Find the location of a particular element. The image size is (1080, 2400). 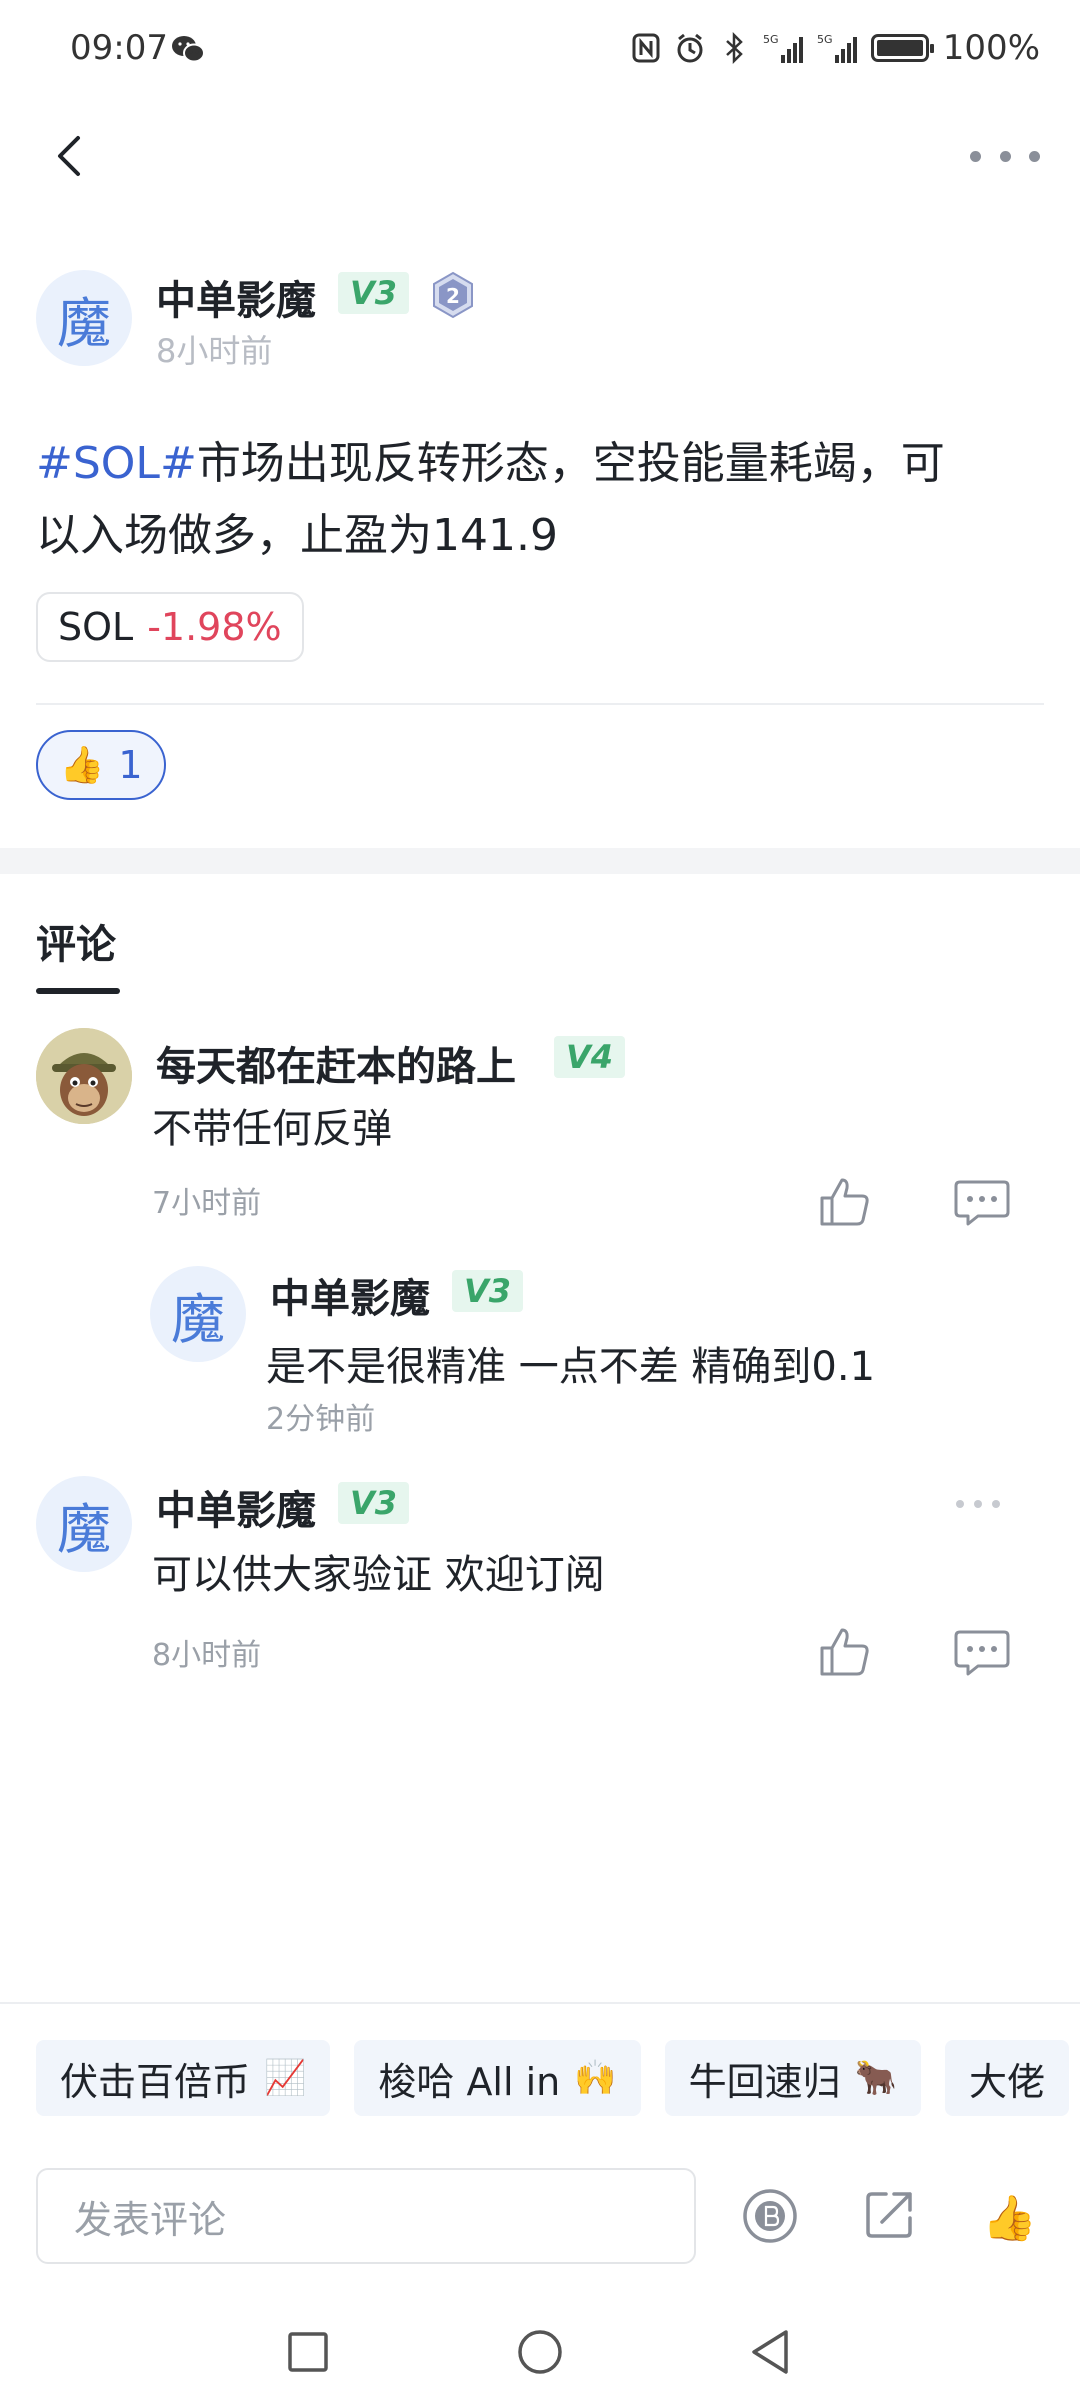

commenter-name: 每天都在赶本的路上 is located at coordinates (336, 1063).